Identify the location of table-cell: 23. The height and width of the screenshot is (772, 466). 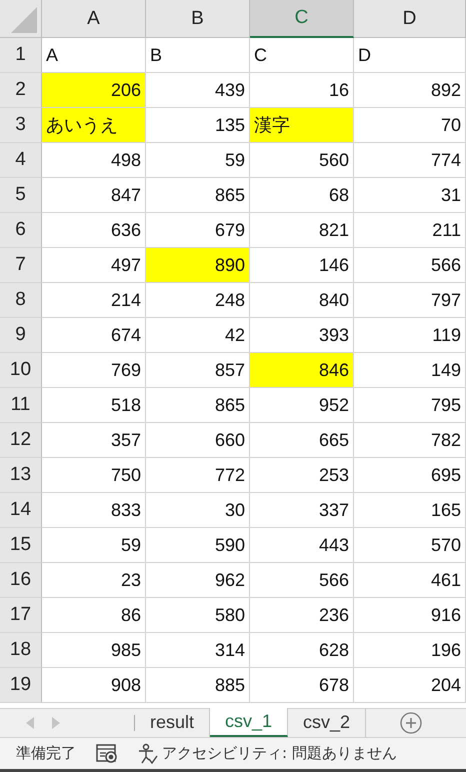
(94, 580).